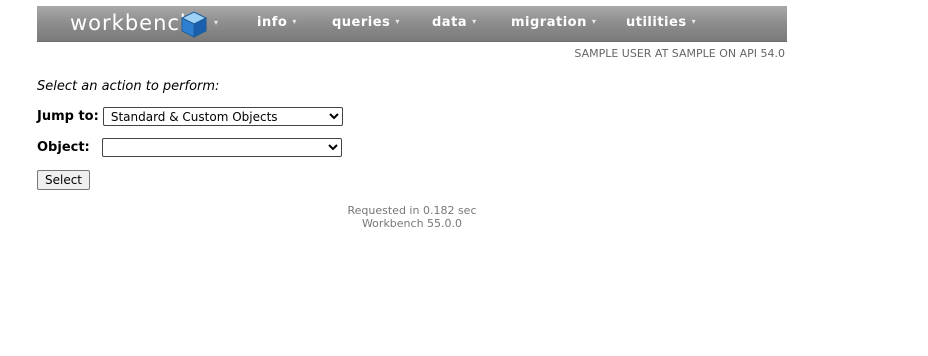  I want to click on object-label: Object:, so click(63, 147).